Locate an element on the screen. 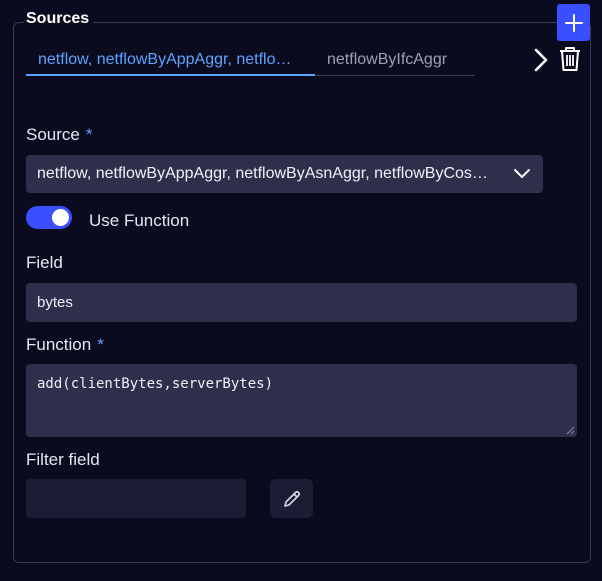 The width and height of the screenshot is (602, 581). toggle-knob is located at coordinates (60, 217).